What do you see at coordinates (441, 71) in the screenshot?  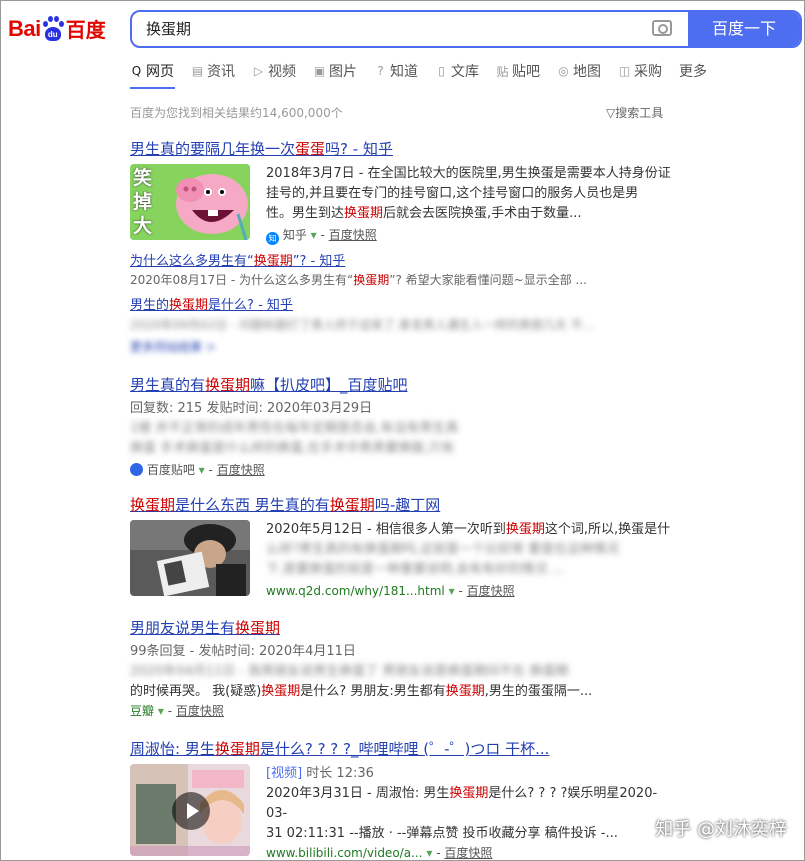 I see `document-icon: ▯` at bounding box center [441, 71].